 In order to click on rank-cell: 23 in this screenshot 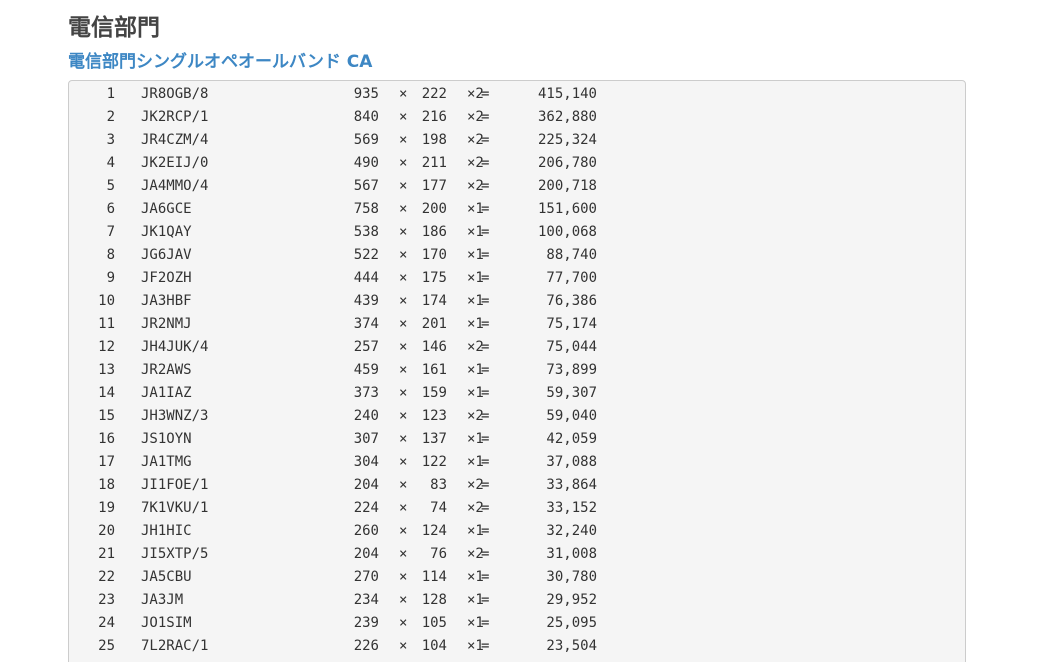, I will do `click(106, 600)`.